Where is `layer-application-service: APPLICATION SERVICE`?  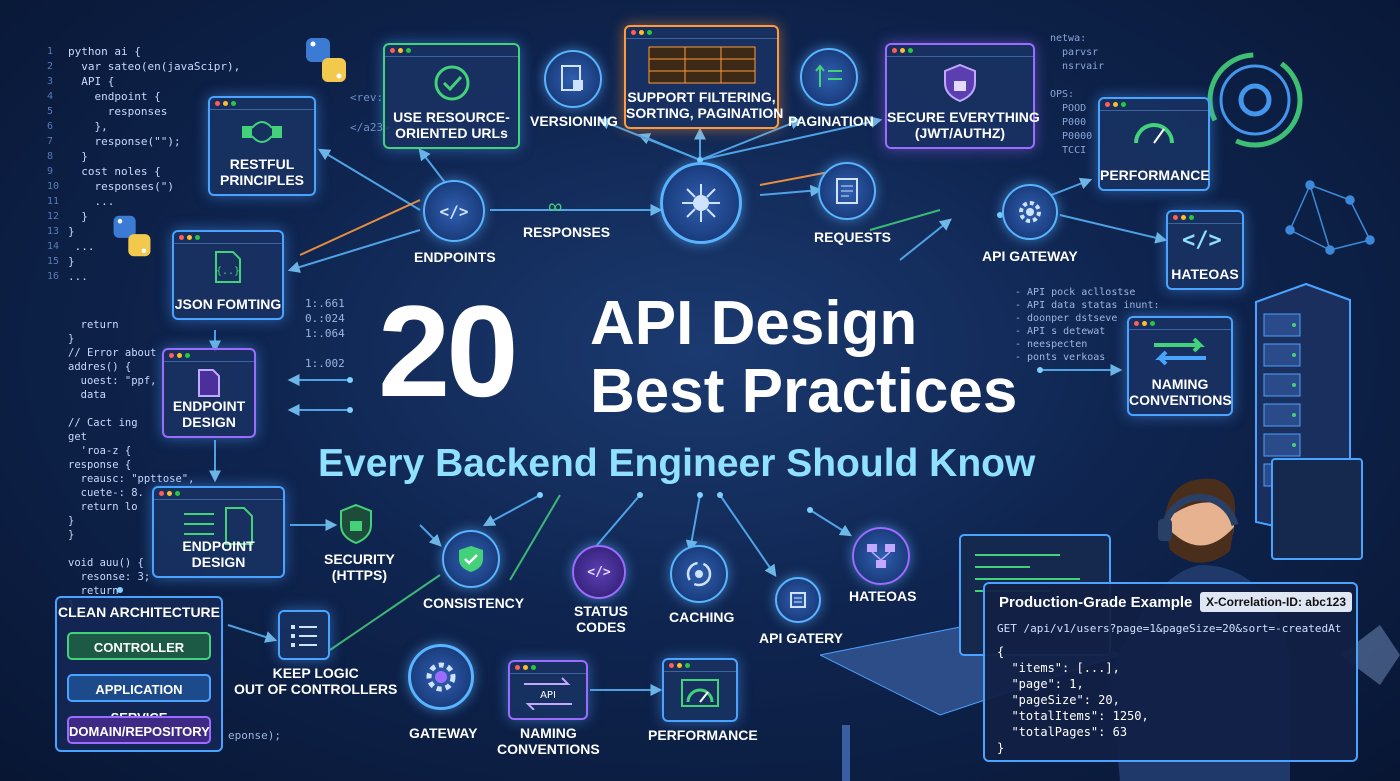 layer-application-service: APPLICATION SERVICE is located at coordinates (139, 699).